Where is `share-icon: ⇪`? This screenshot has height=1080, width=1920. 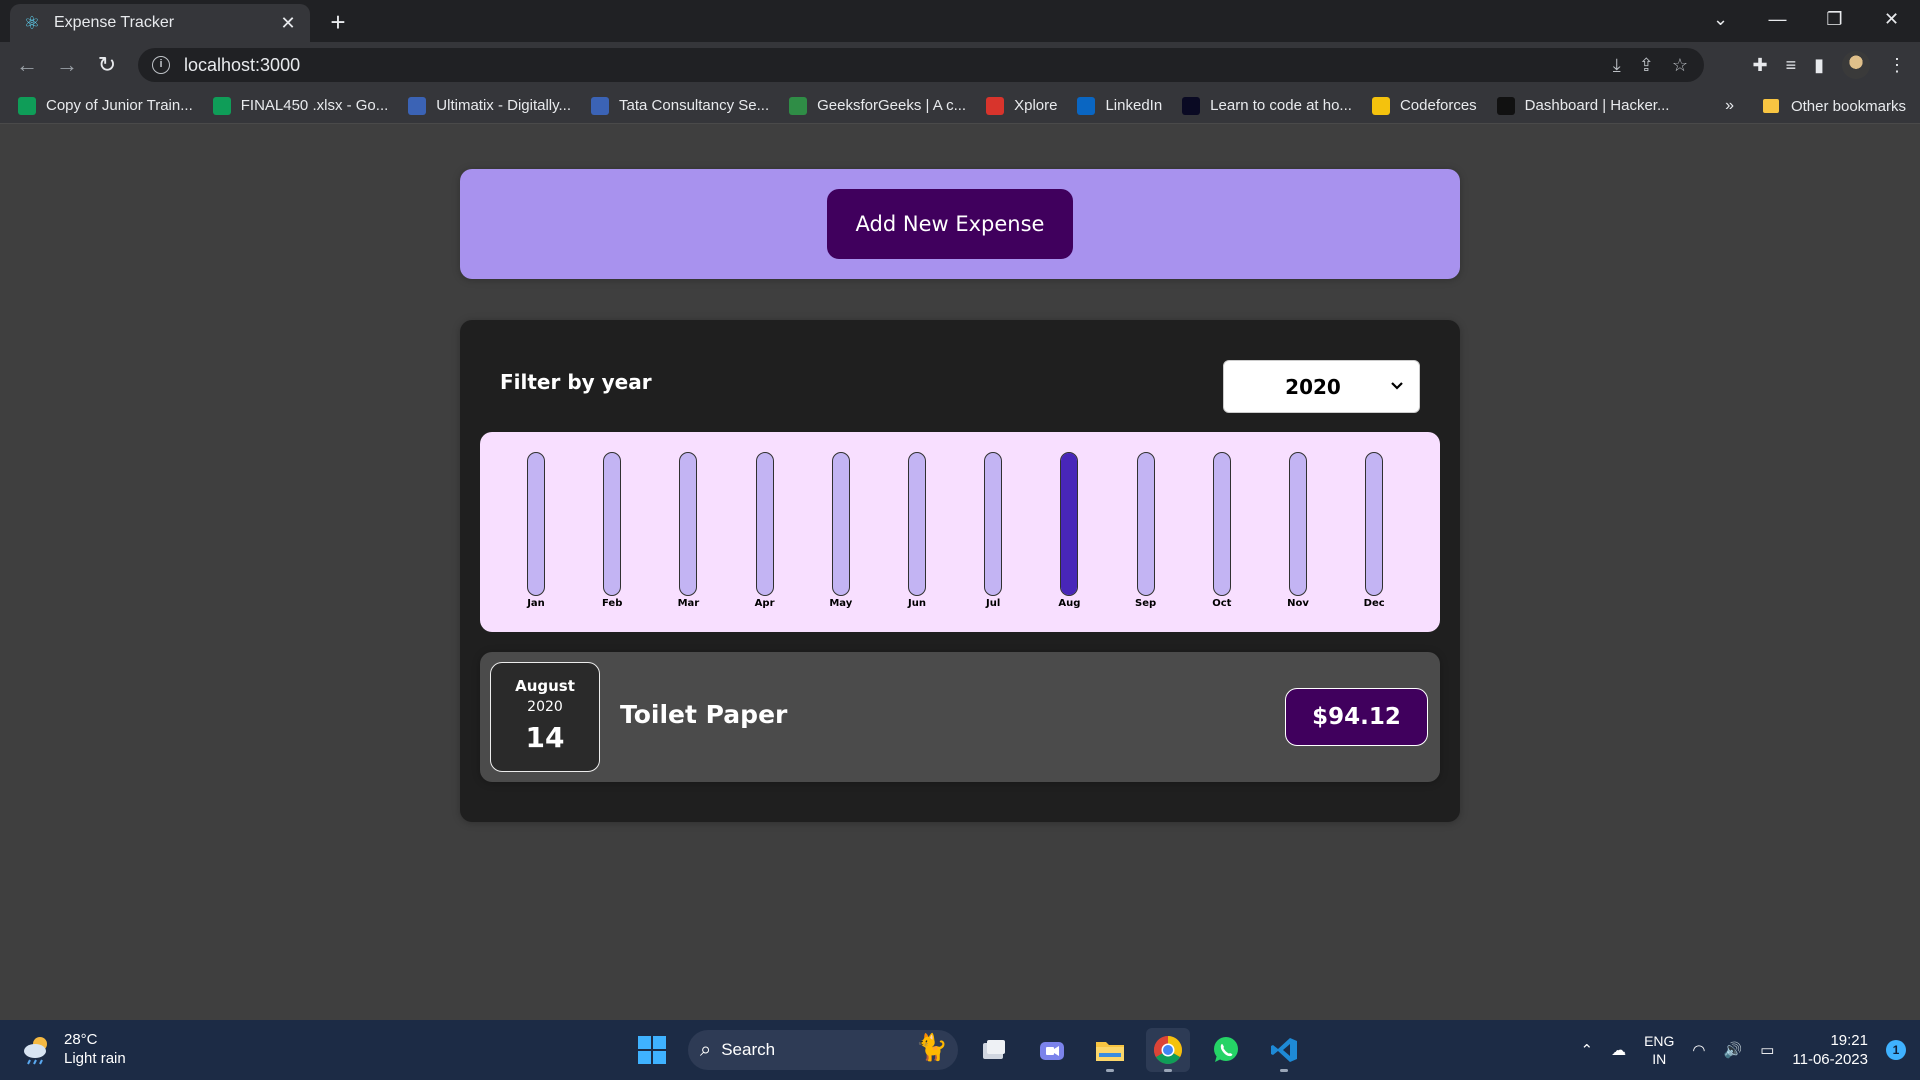
share-icon: ⇪ is located at coordinates (1646, 65).